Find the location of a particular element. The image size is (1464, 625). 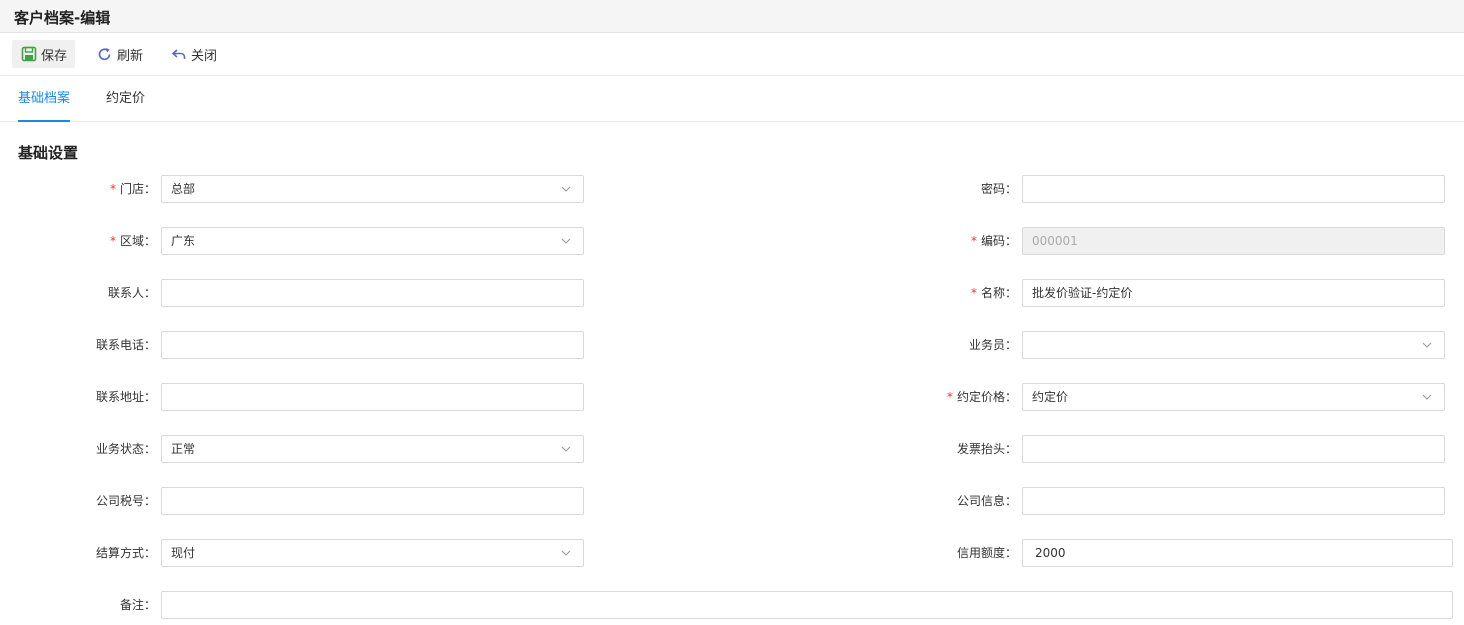

company-info-input is located at coordinates (1233, 501).